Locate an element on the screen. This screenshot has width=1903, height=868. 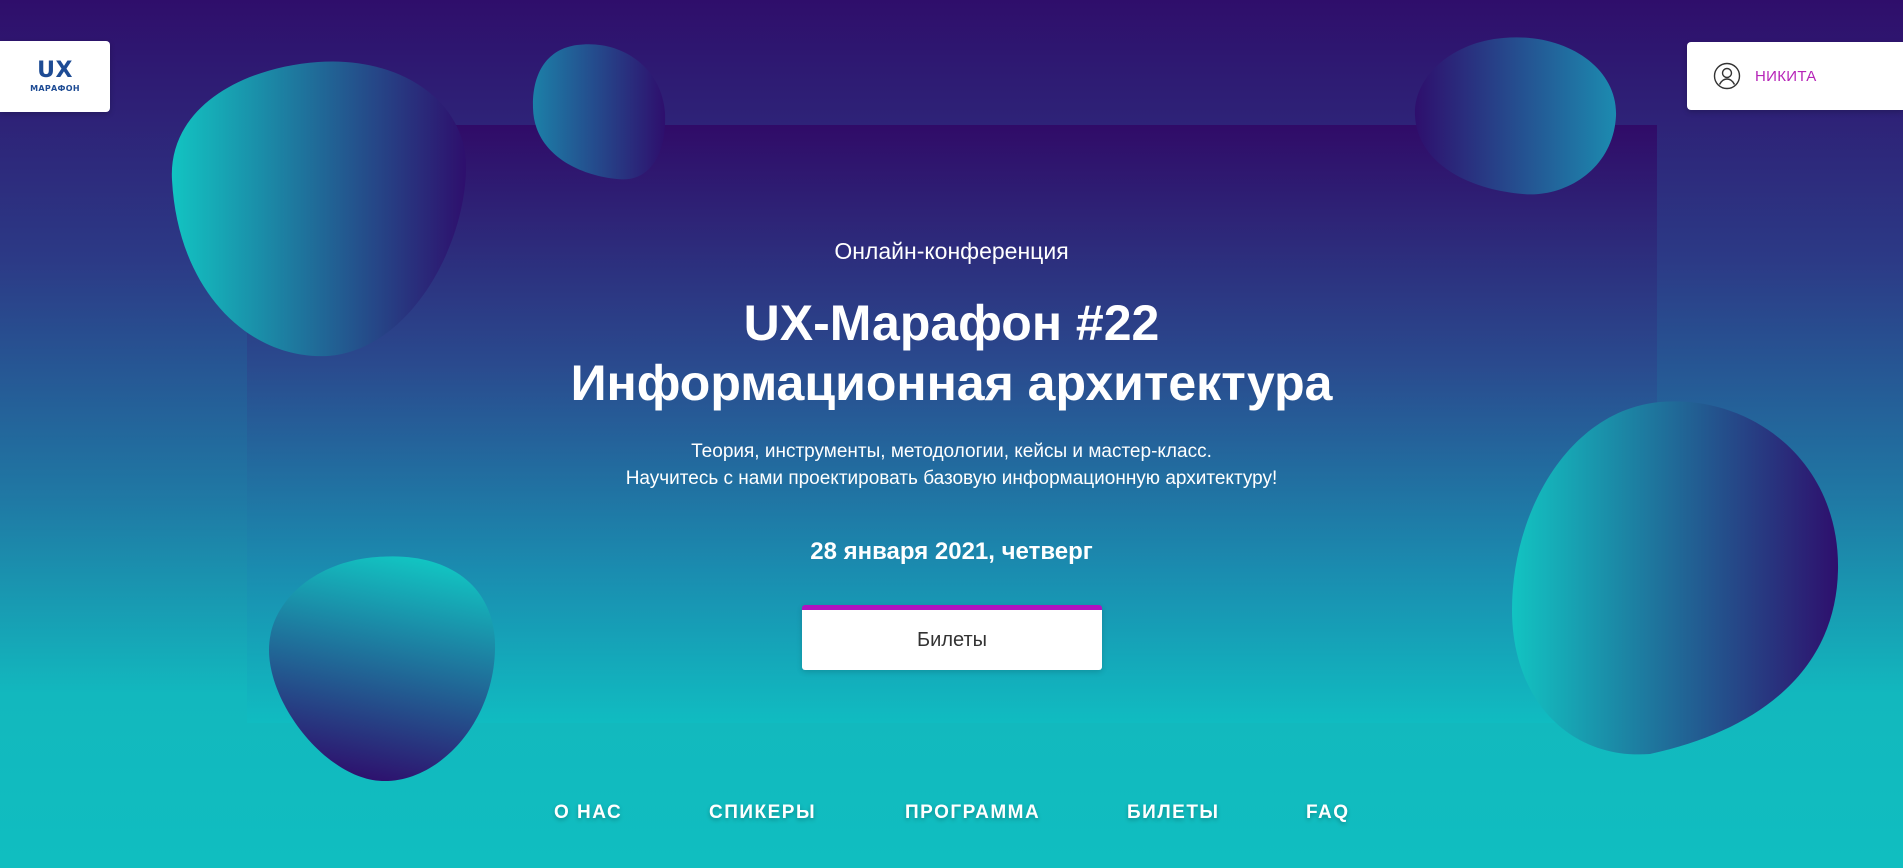
blob-bottom-left is located at coordinates (382, 669).